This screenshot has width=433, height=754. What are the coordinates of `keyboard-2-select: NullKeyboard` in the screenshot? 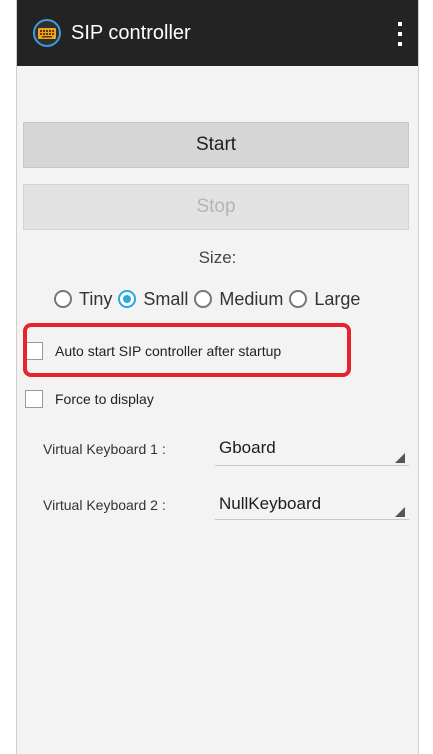 It's located at (270, 504).